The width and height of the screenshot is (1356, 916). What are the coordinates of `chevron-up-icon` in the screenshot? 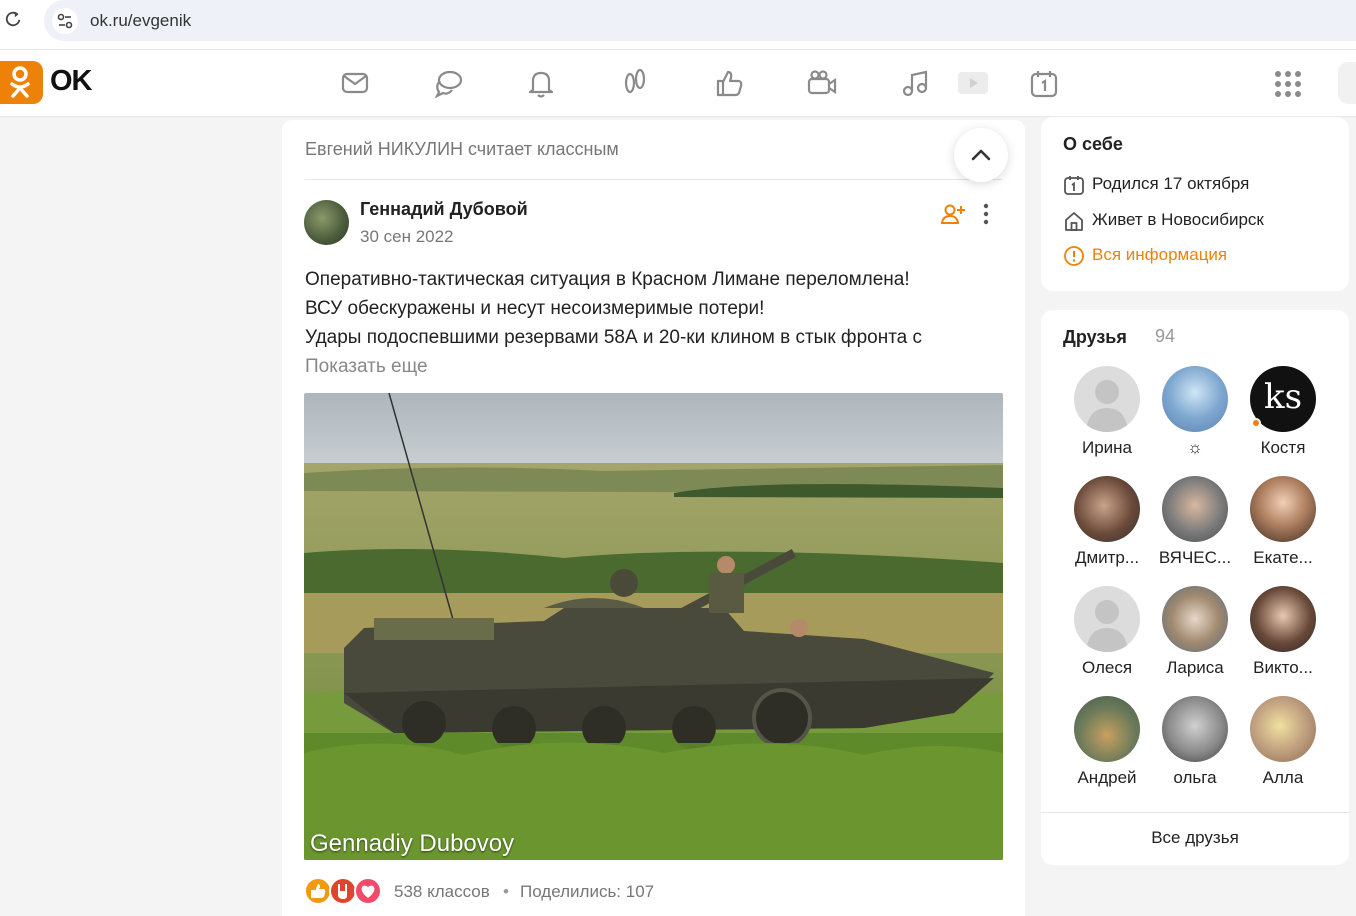 It's located at (981, 155).